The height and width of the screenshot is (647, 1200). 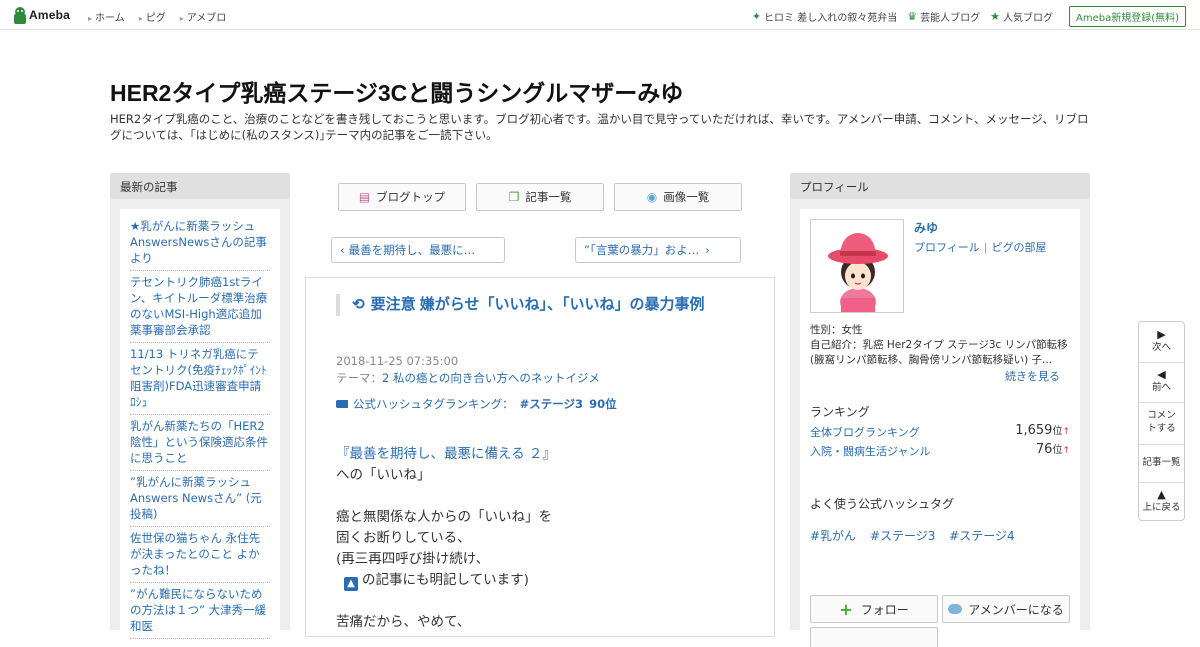 I want to click on plus-icon: +, so click(x=846, y=609).